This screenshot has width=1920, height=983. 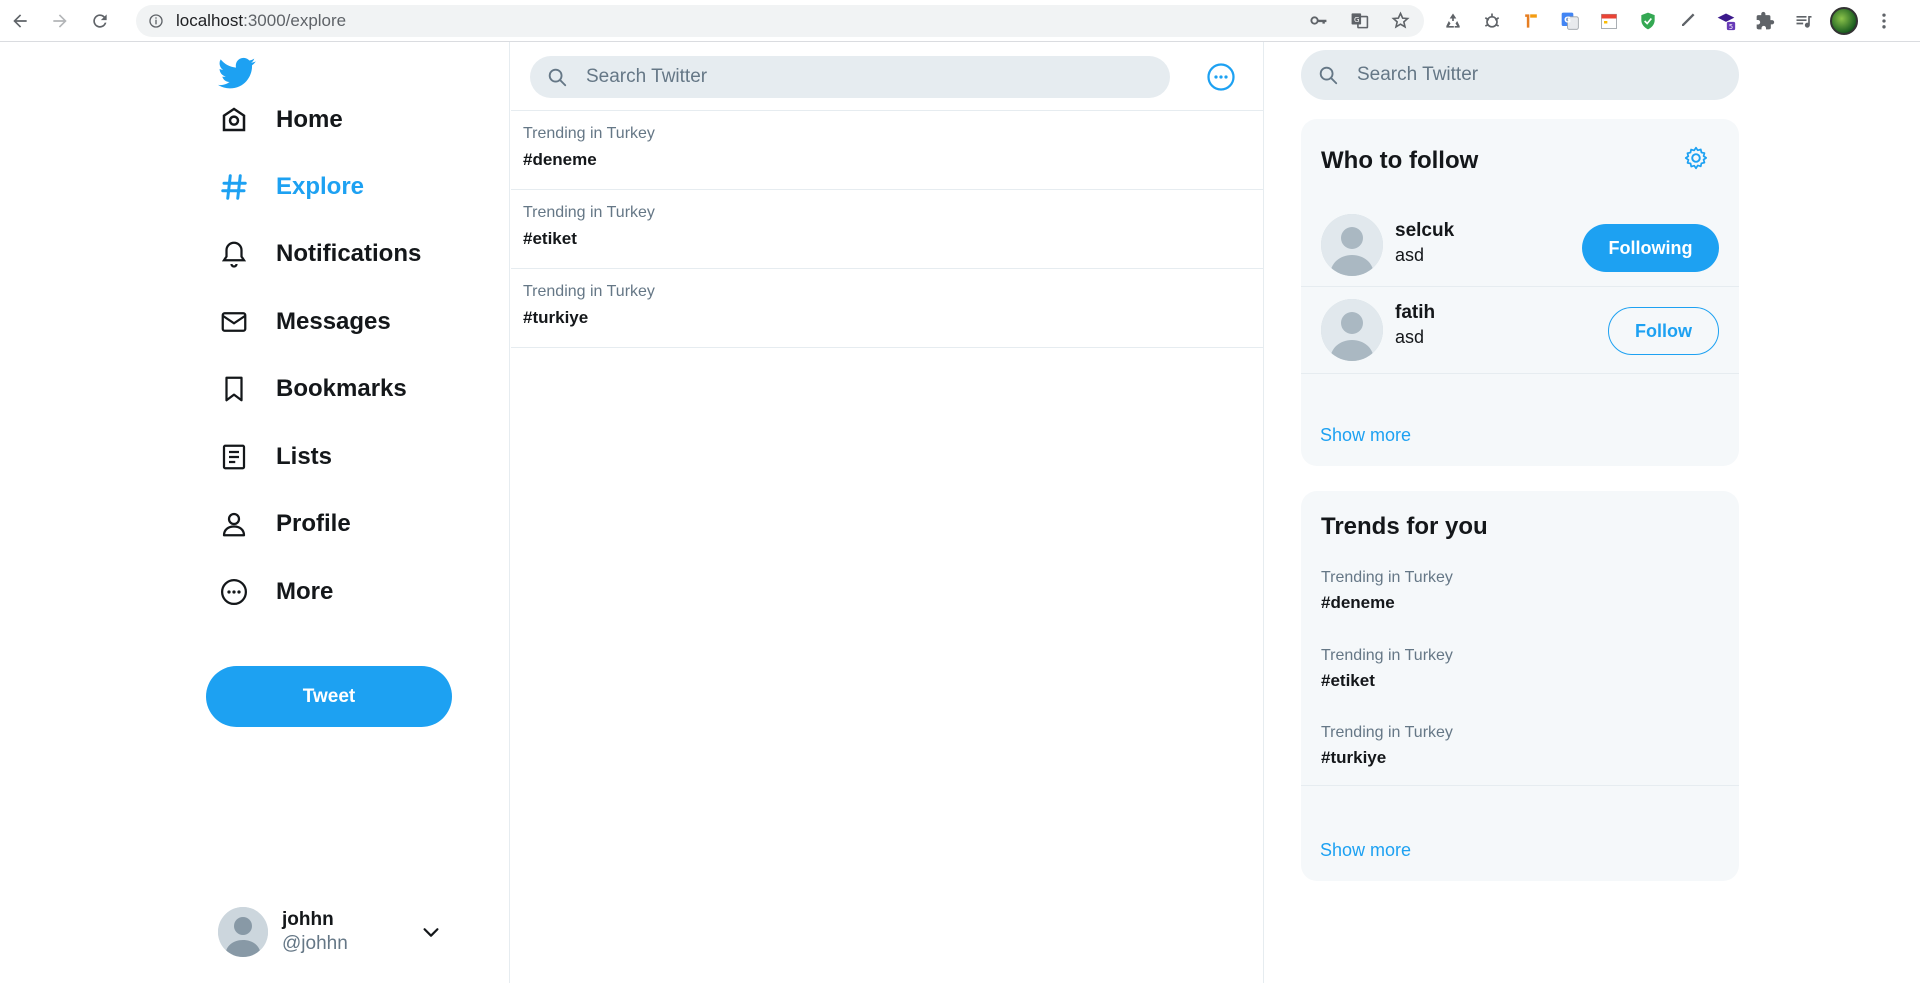 What do you see at coordinates (1844, 21) in the screenshot?
I see `browser-profile-avatar` at bounding box center [1844, 21].